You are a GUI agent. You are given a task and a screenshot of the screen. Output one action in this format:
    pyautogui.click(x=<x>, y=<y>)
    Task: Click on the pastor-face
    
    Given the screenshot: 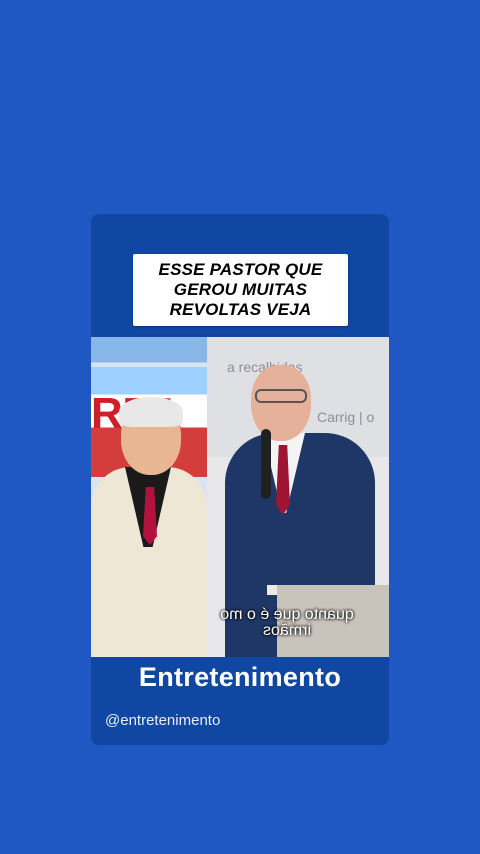 What is the action you would take?
    pyautogui.click(x=281, y=403)
    